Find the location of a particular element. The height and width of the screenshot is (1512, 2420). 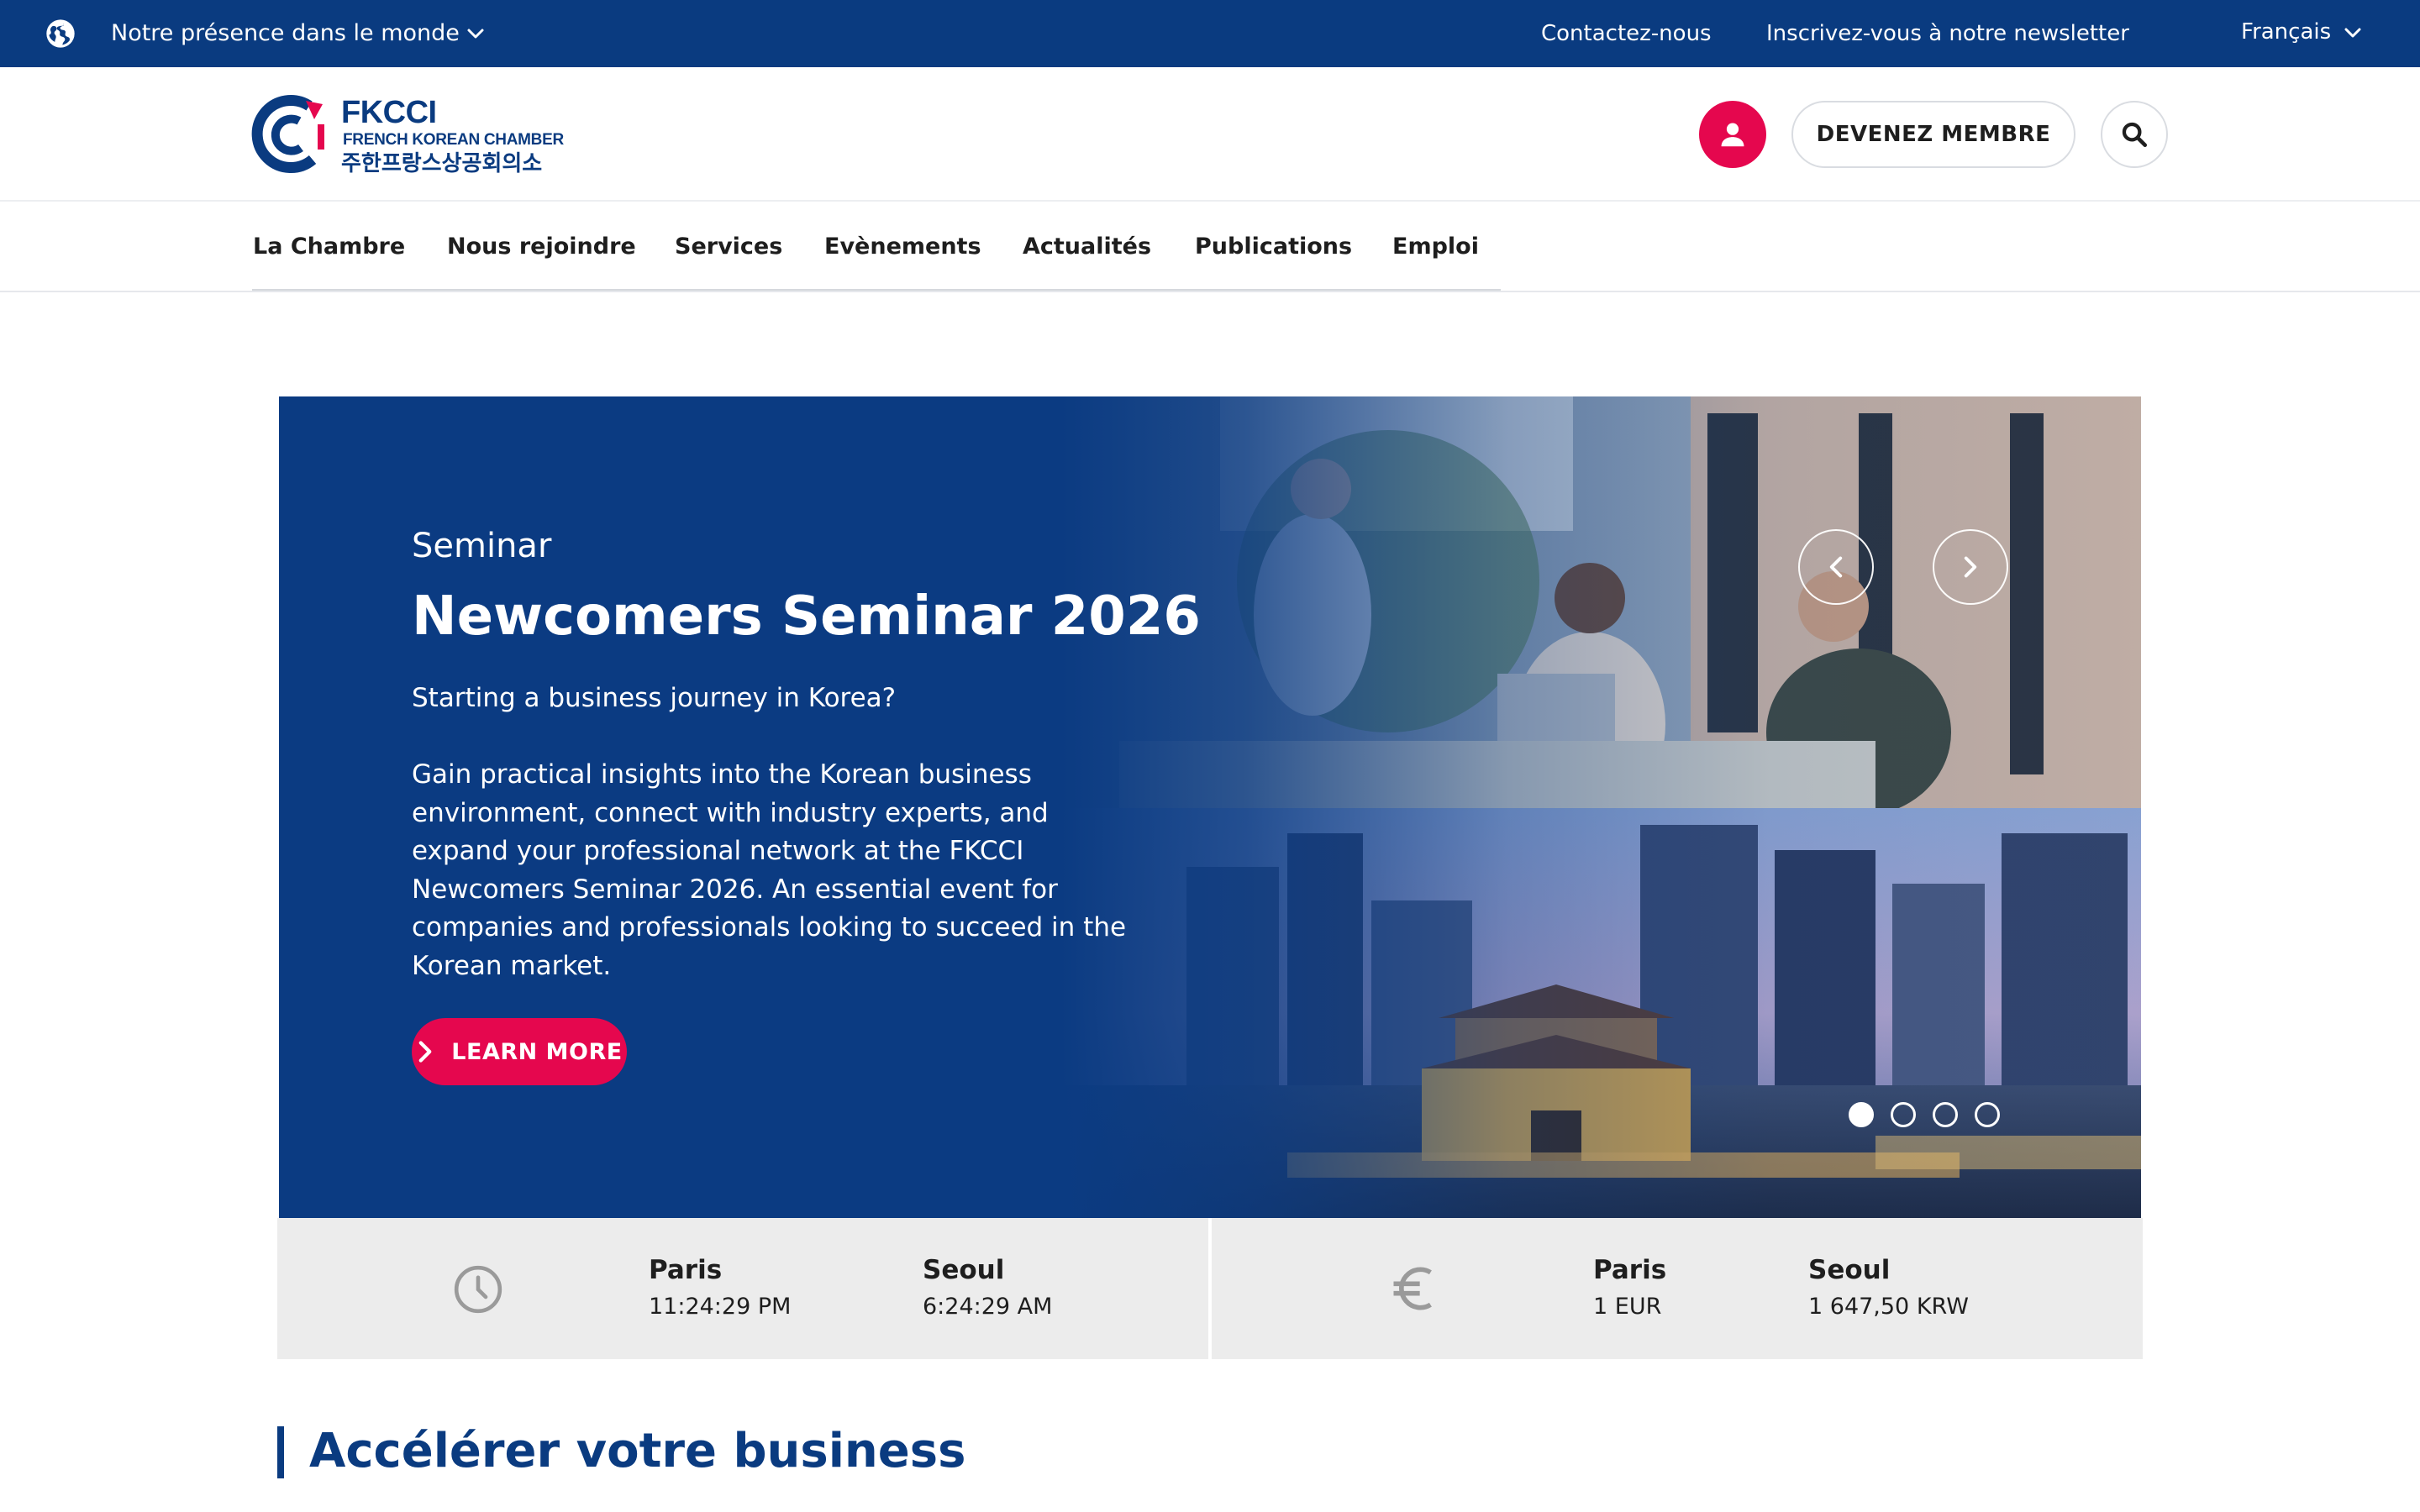

section-title: Accélérer votre business is located at coordinates (637, 1451).